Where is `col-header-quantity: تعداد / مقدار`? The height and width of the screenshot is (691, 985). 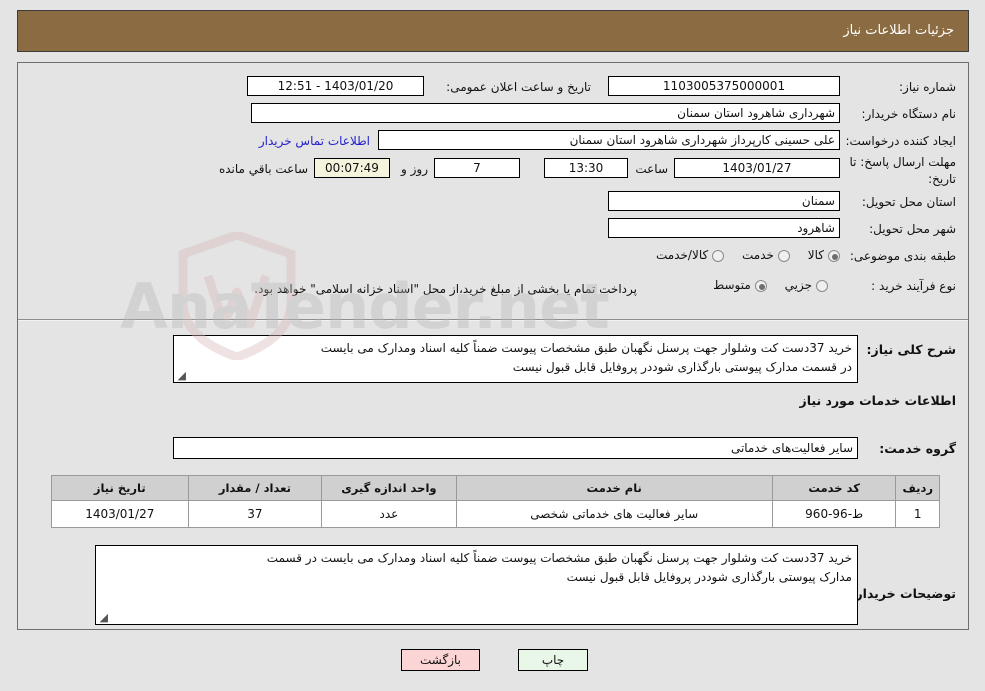
col-header-quantity: تعداد / مقدار is located at coordinates (255, 488).